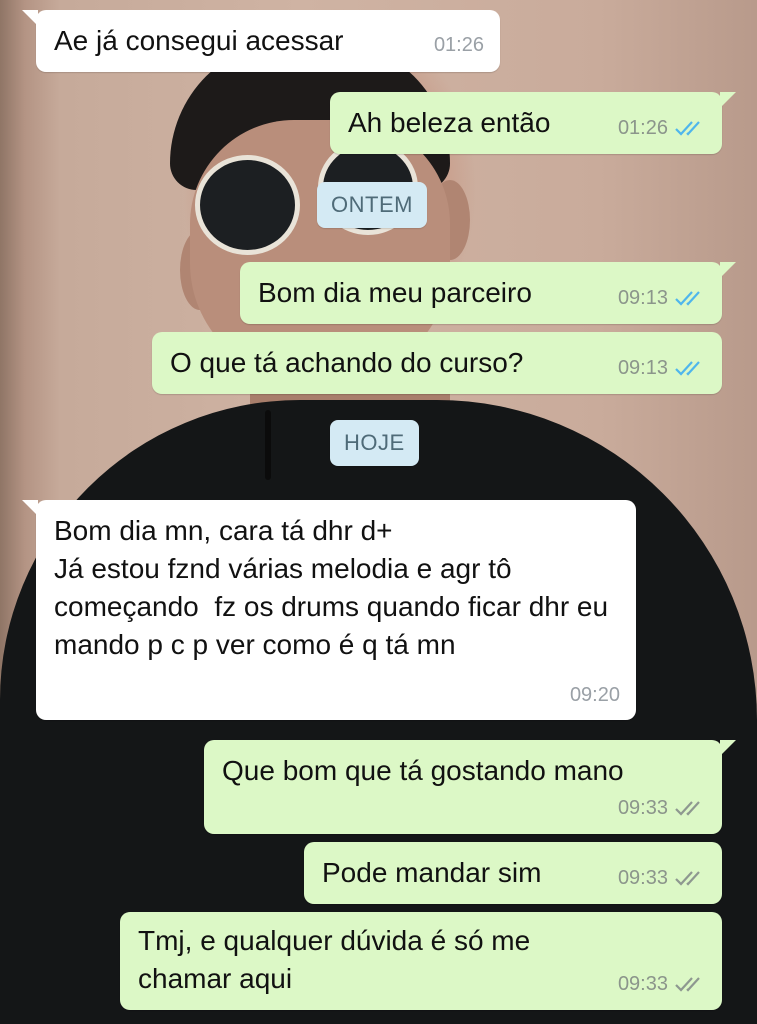 This screenshot has height=1024, width=757. What do you see at coordinates (347, 362) in the screenshot?
I see `message-text: O que tá achando do curso?` at bounding box center [347, 362].